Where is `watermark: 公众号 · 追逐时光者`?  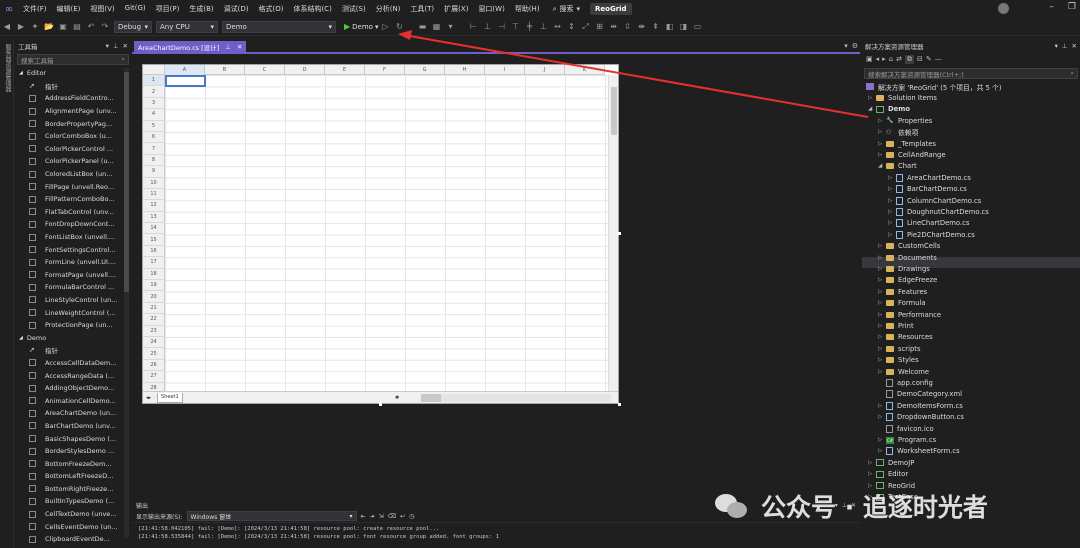 watermark: 公众号 · 追逐时光者 is located at coordinates (851, 506).